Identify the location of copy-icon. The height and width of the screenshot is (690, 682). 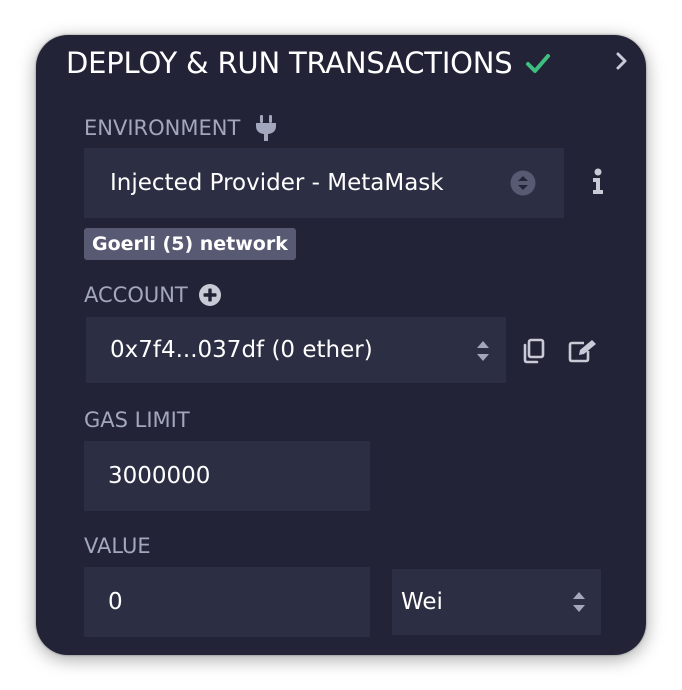
(533, 351).